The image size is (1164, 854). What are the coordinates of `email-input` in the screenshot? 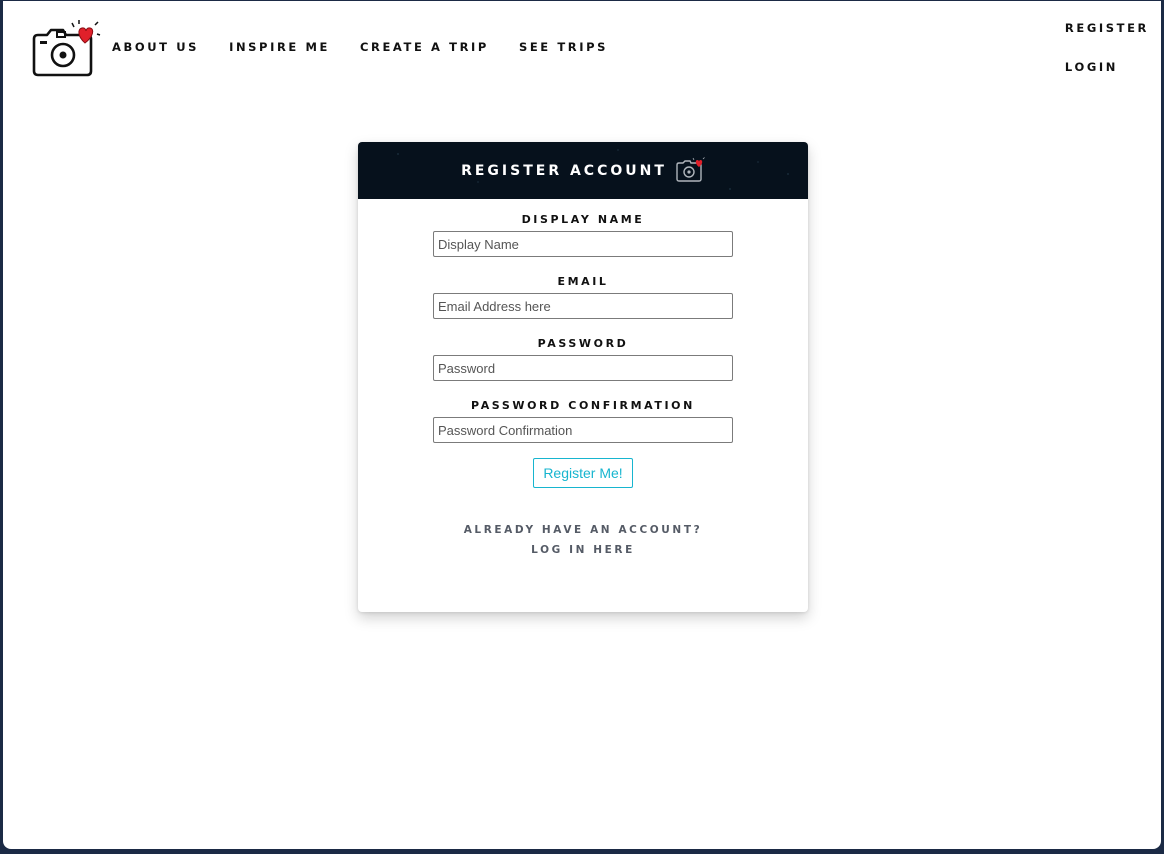 It's located at (583, 306).